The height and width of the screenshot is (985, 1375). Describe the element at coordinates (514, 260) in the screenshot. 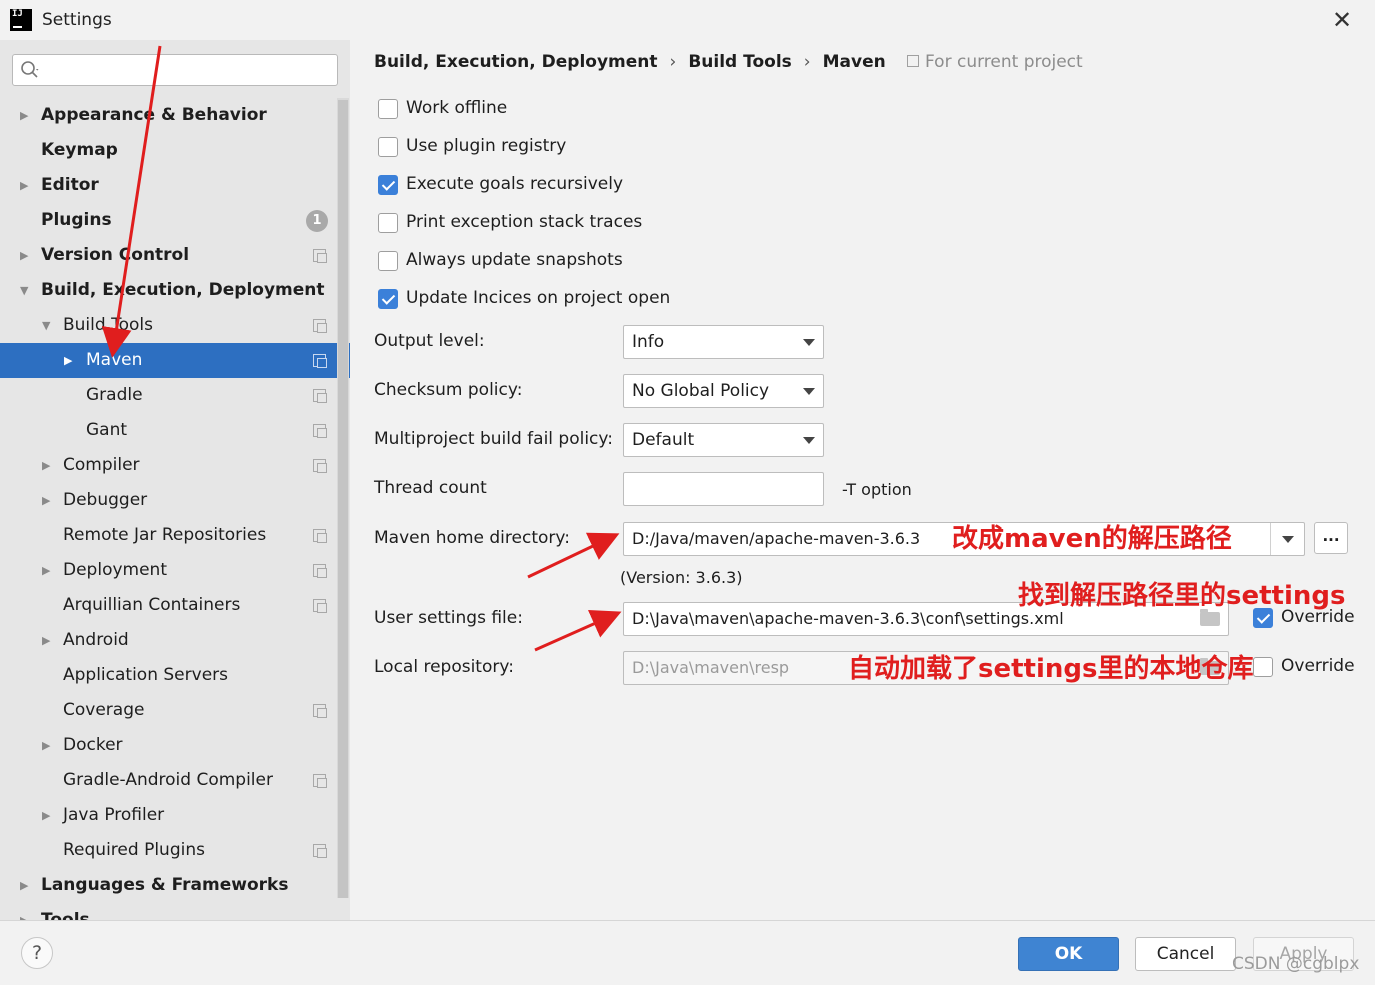

I see `checkbox-label: Always update snapshots` at that location.